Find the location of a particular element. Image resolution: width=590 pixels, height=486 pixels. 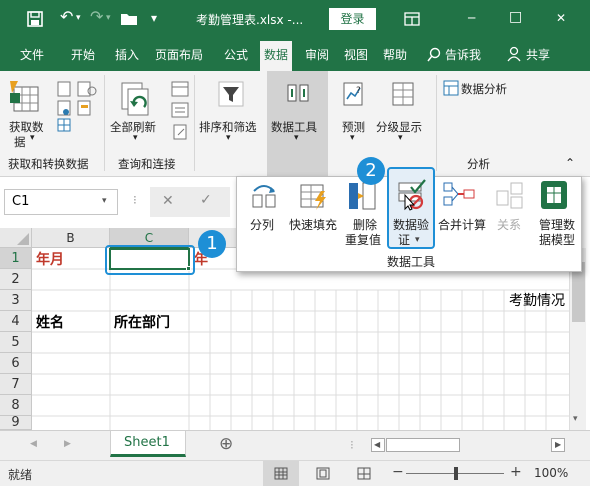

data-tools-icon is located at coordinates (298, 93).